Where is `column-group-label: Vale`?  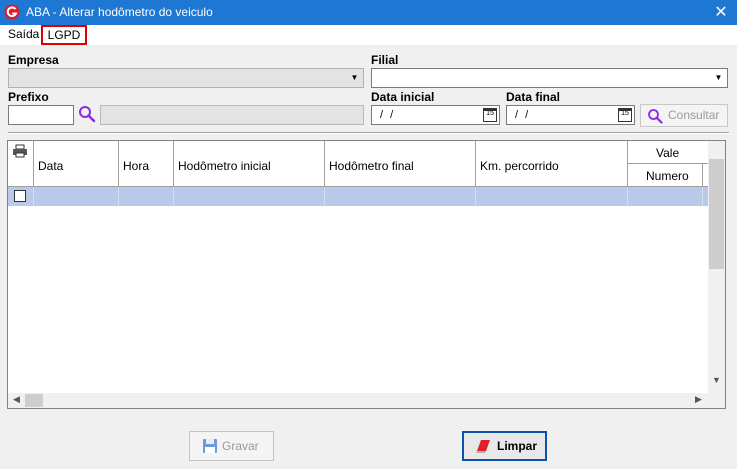
column-group-label: Vale is located at coordinates (668, 153).